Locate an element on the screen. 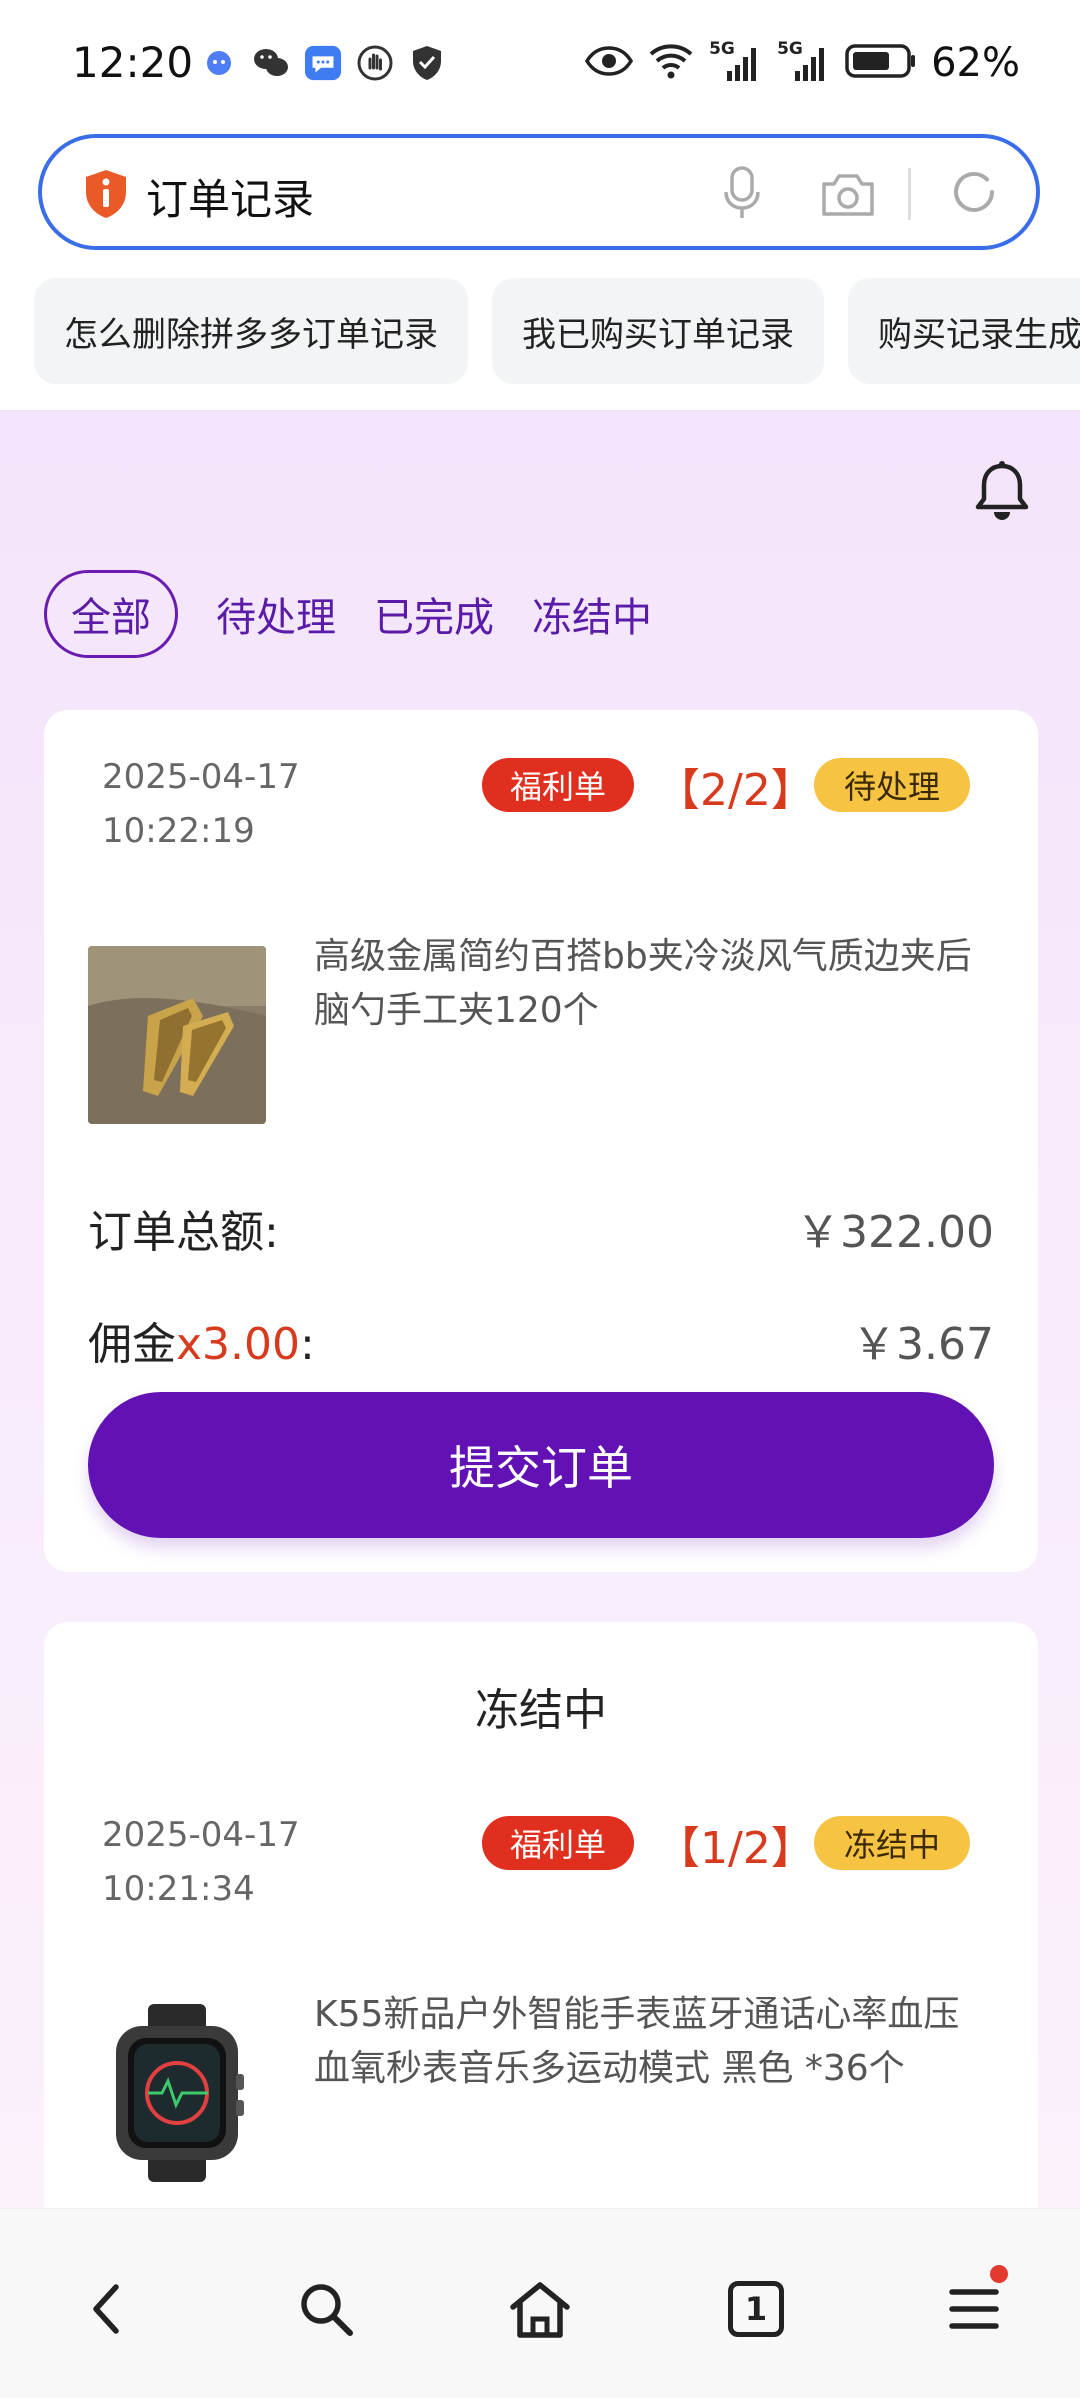 Image resolution: width=1080 pixels, height=2398 pixels. order-count: 【2/2】 is located at coordinates (735, 790).